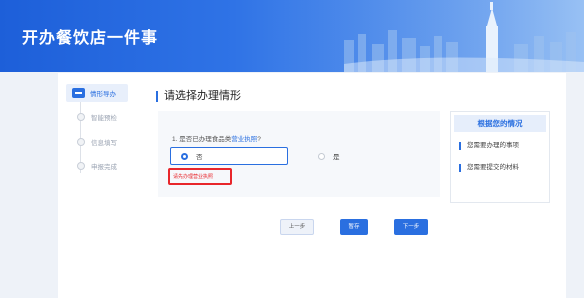 The width and height of the screenshot is (584, 298). What do you see at coordinates (78, 93) in the screenshot?
I see `monitor-icon` at bounding box center [78, 93].